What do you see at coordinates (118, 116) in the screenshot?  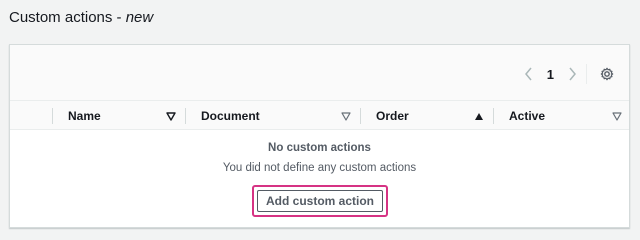 I see `column-header-name: Name` at bounding box center [118, 116].